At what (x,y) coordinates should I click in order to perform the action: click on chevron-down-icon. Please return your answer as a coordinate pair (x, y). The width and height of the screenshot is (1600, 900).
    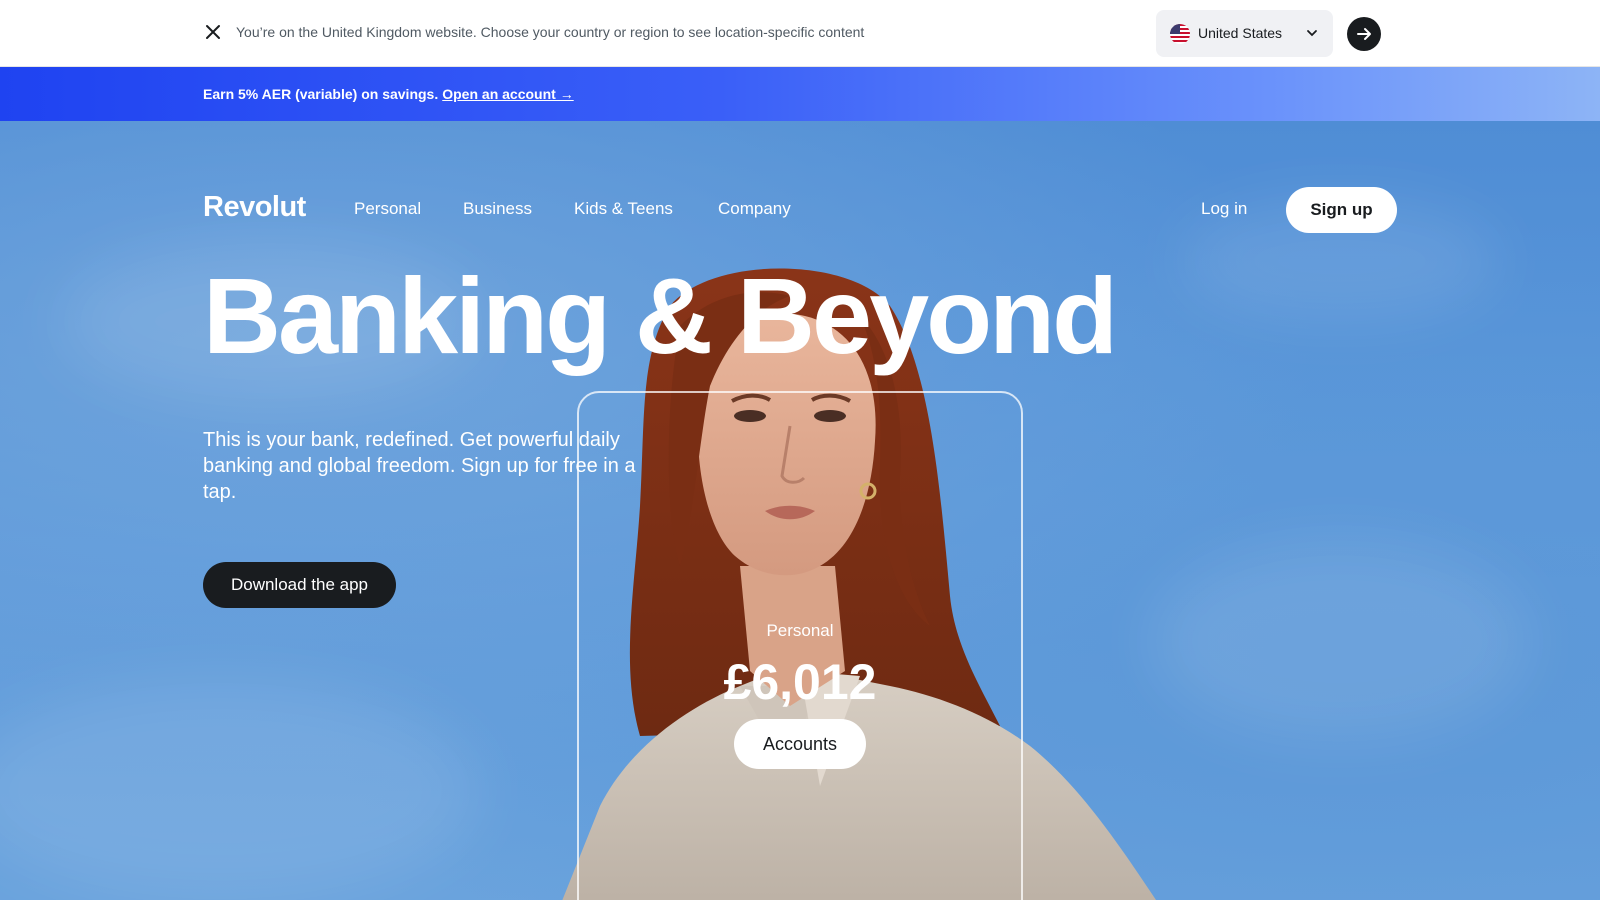
    Looking at the image, I should click on (1312, 33).